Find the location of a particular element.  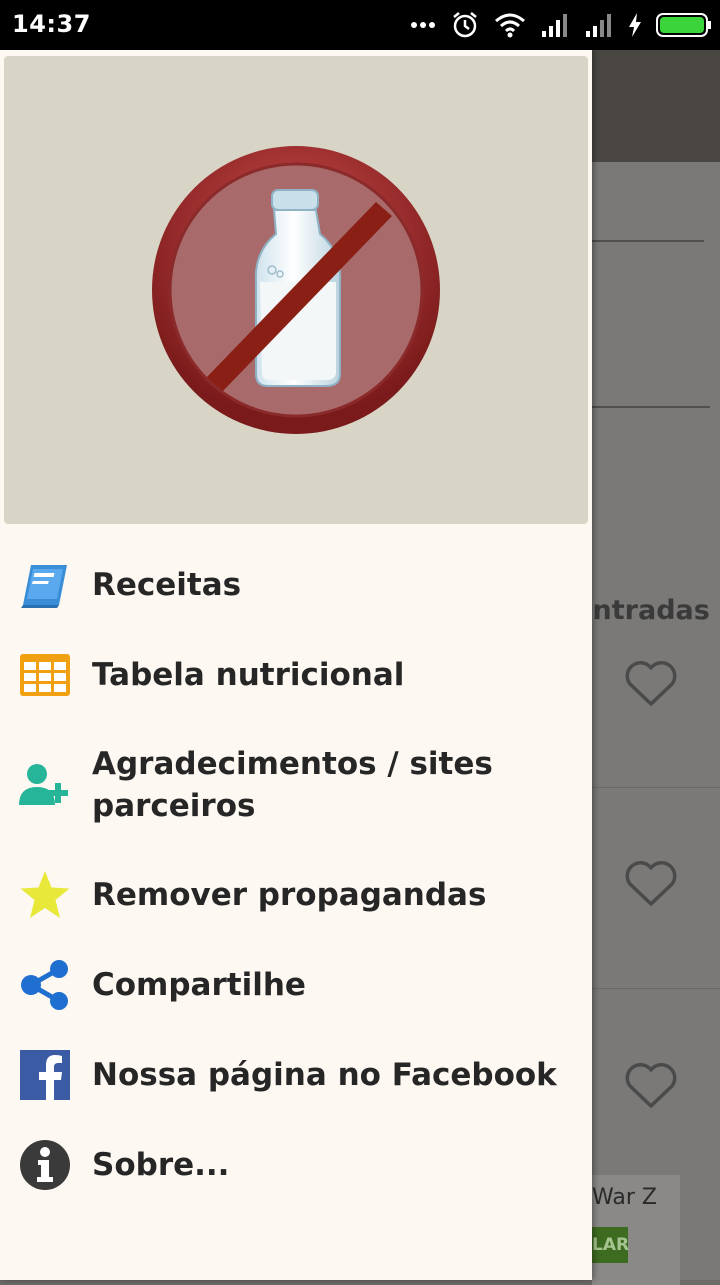

menu-label: Receitas is located at coordinates (167, 585).